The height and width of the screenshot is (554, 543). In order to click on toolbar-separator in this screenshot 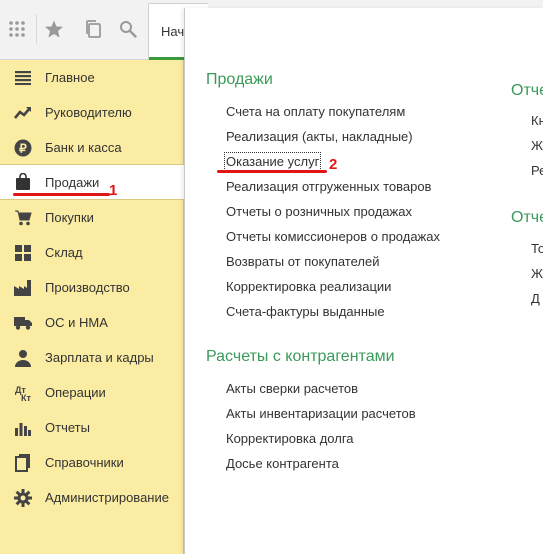, I will do `click(36, 29)`.